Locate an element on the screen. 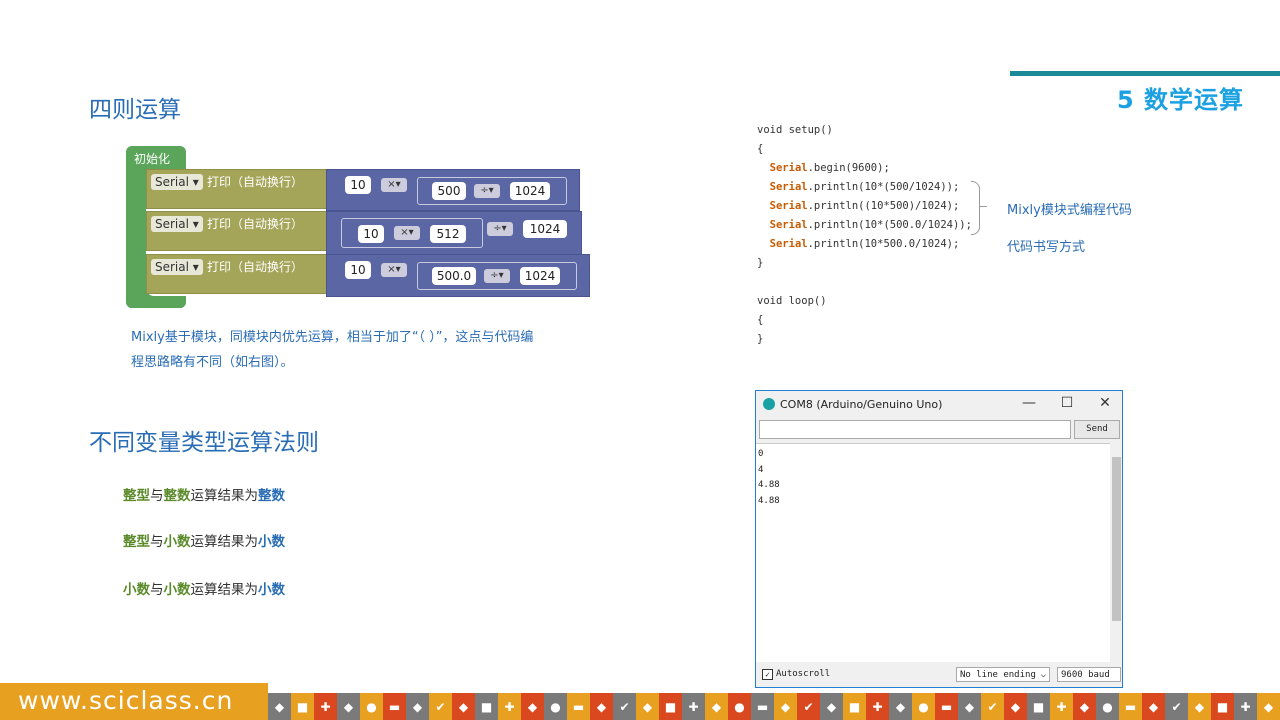 The width and height of the screenshot is (1280, 720). line-ending-select: No line ending ⌵ is located at coordinates (1003, 674).